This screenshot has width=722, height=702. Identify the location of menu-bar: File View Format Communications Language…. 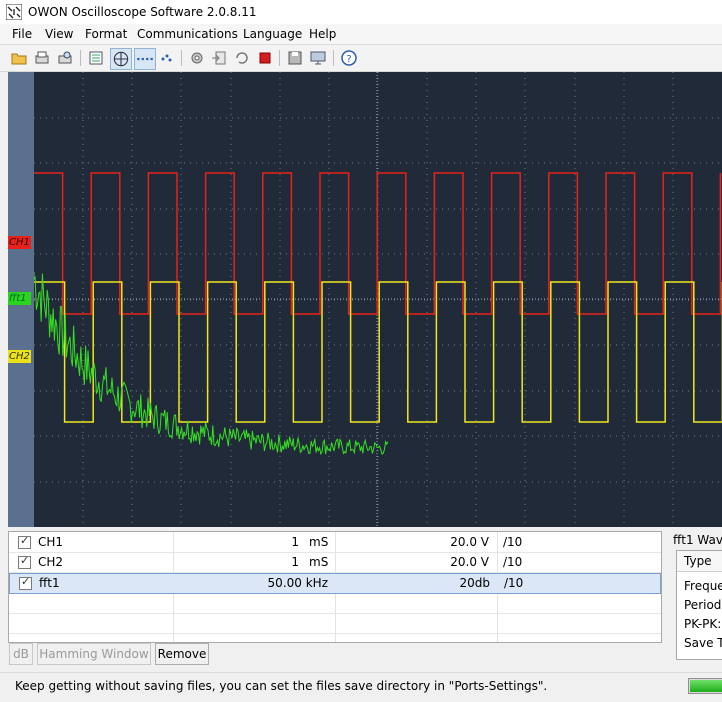
(361, 34).